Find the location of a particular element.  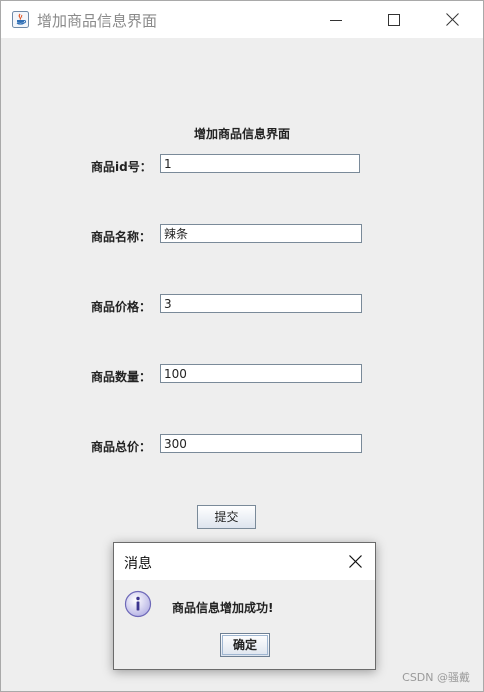

window-title-bar: 增加商品信息界面 is located at coordinates (242, 19).